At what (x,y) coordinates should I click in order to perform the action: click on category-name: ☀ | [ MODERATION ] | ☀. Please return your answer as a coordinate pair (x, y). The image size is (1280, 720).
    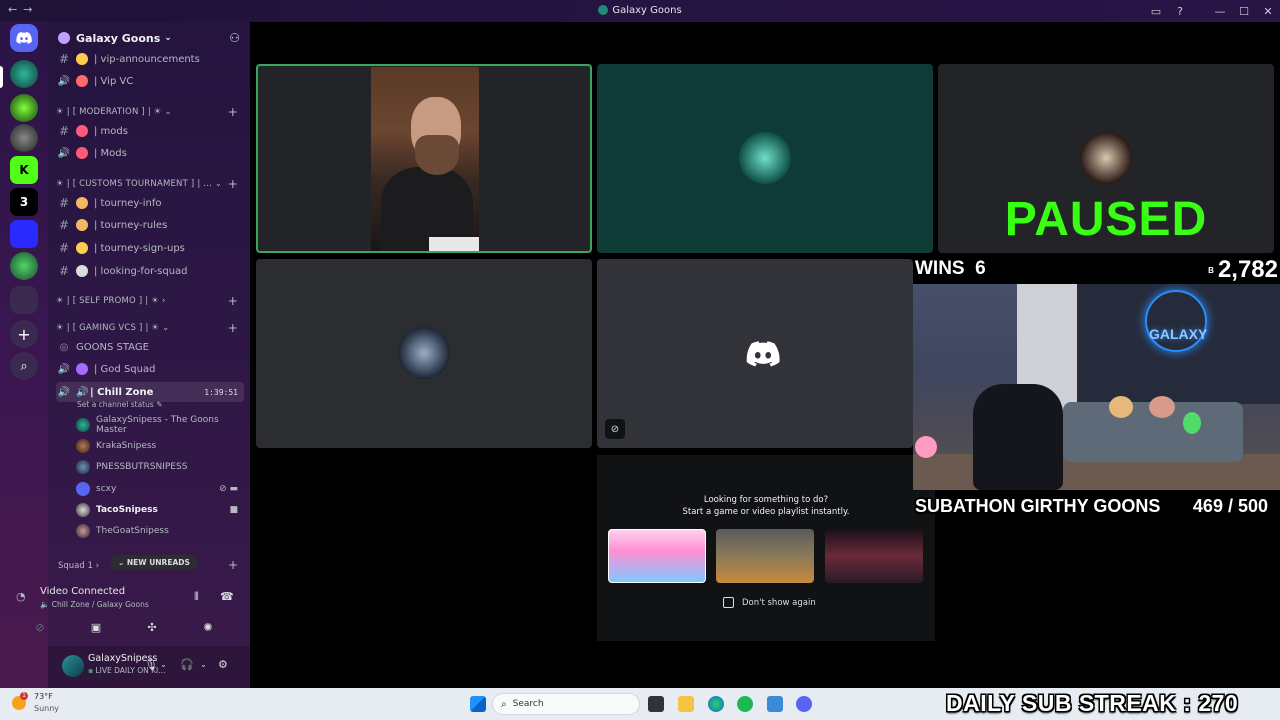
    Looking at the image, I should click on (109, 112).